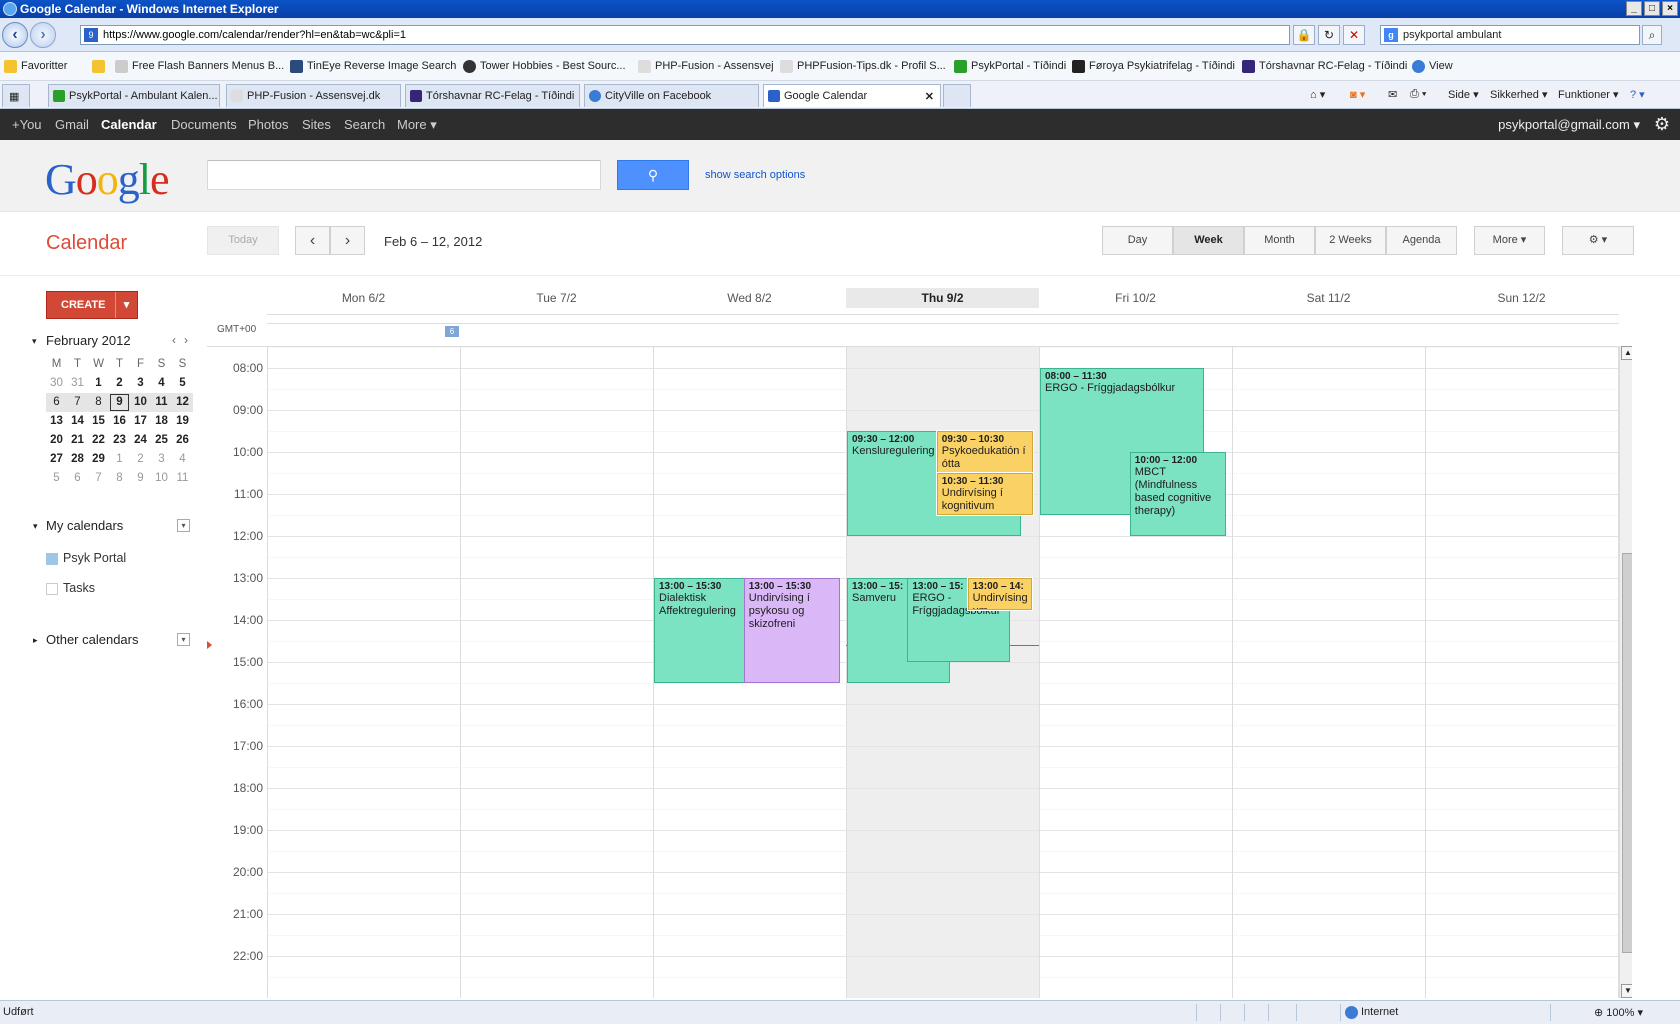  What do you see at coordinates (35, 66) in the screenshot?
I see `favorites-button: Favoritter` at bounding box center [35, 66].